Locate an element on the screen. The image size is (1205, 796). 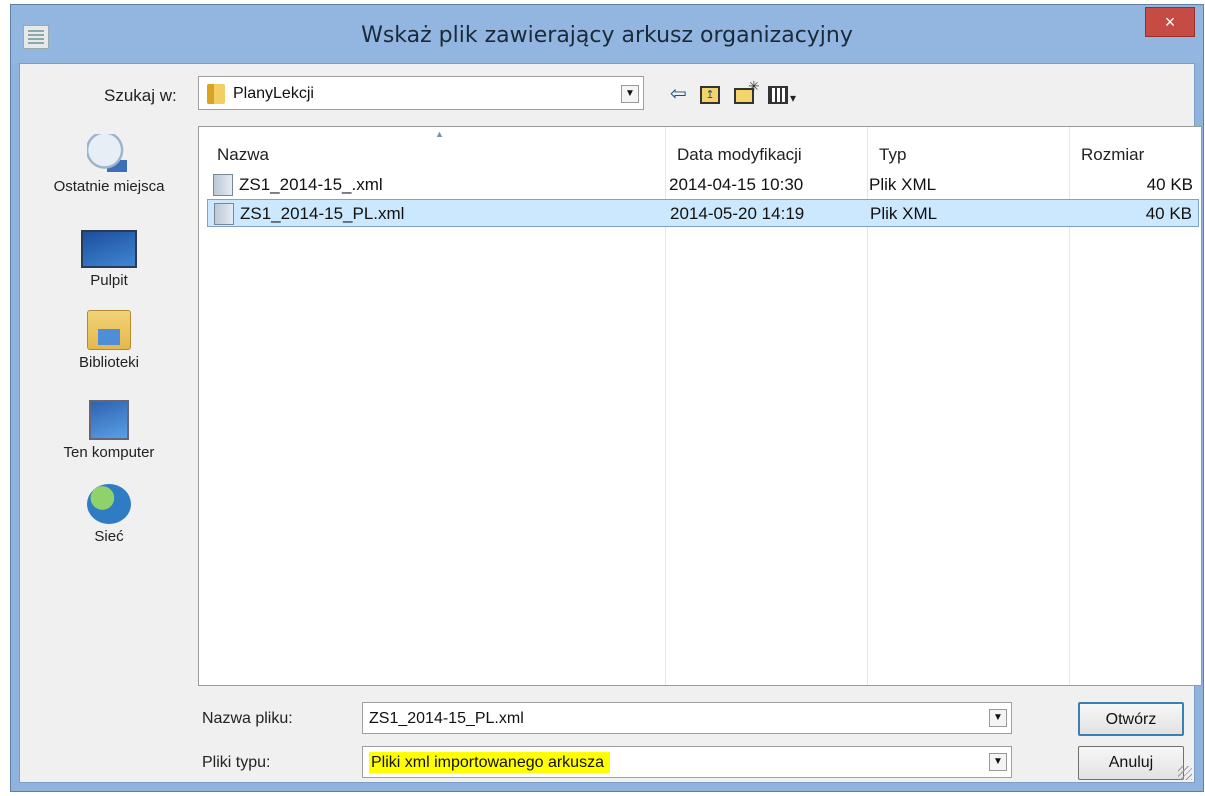
place-label: Sieć is located at coordinates (109, 536).